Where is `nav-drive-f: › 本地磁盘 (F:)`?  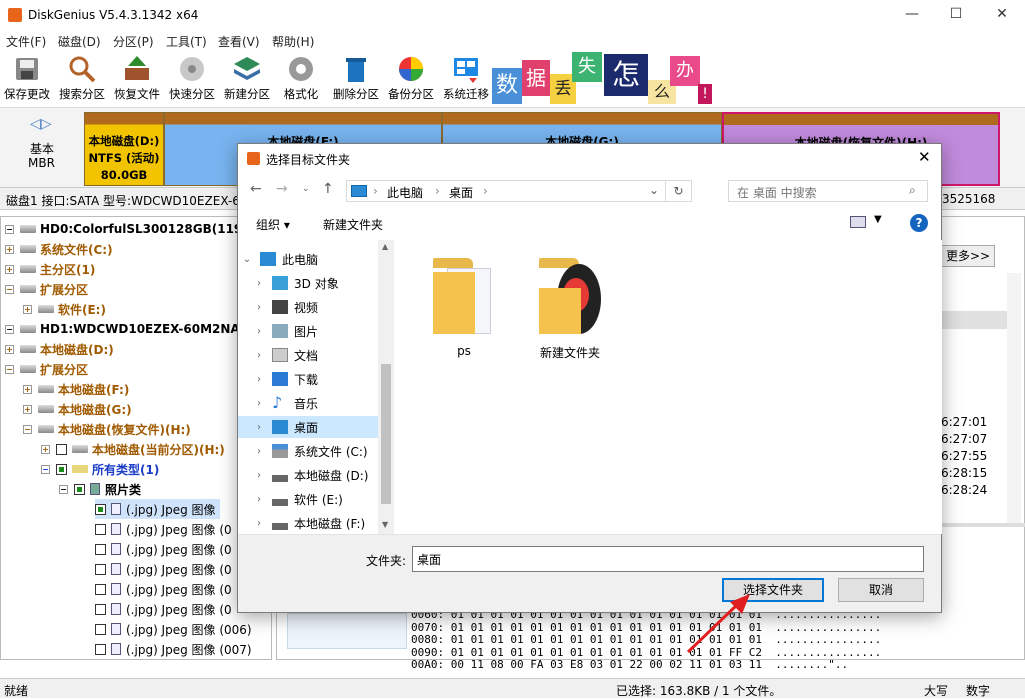
nav-drive-f: › 本地磁盘 (F:) is located at coordinates (308, 523).